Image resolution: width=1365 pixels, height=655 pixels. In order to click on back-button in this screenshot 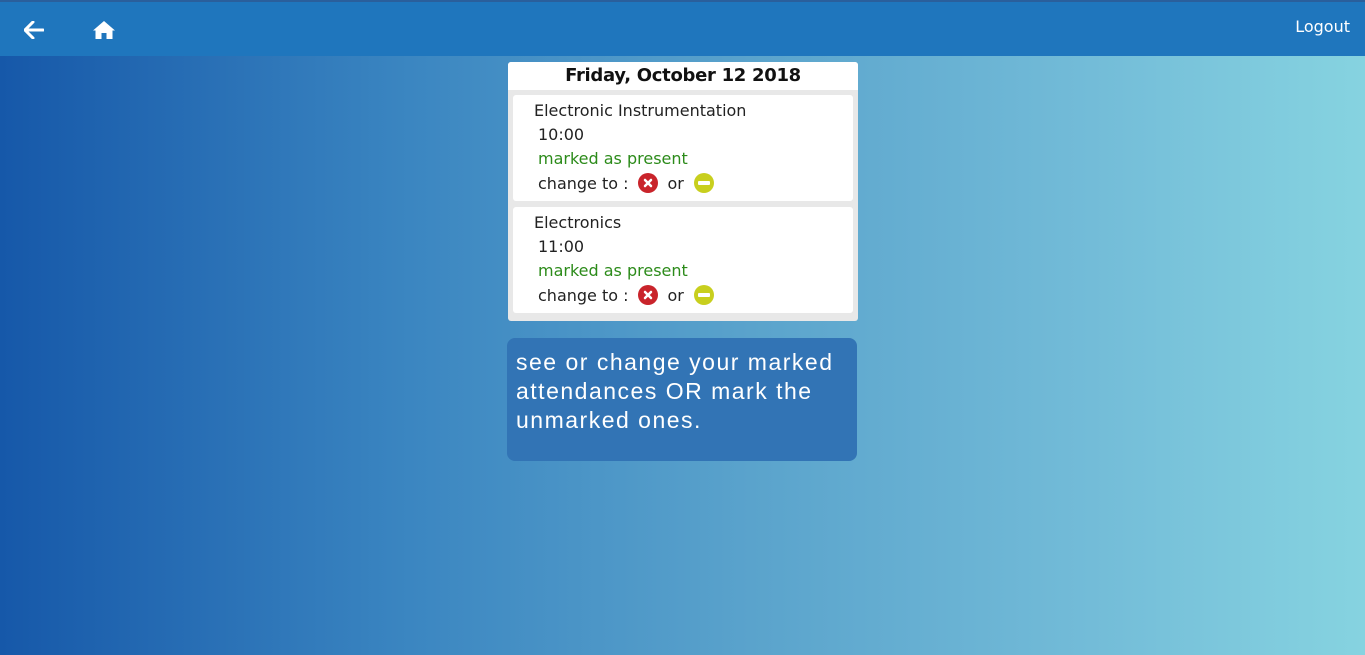, I will do `click(34, 30)`.